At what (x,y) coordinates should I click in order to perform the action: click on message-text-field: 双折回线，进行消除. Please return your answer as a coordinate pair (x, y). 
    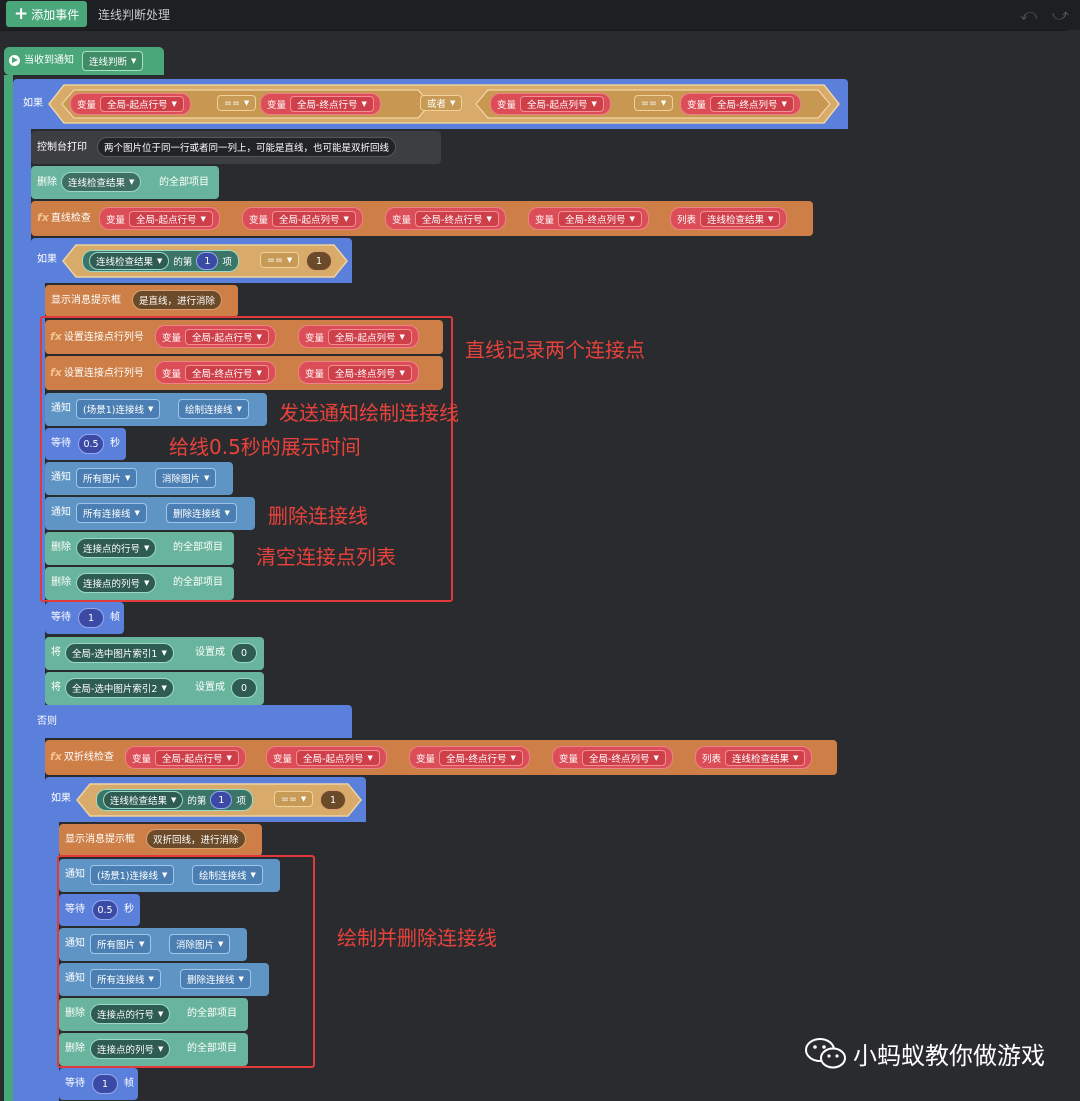
    Looking at the image, I should click on (196, 839).